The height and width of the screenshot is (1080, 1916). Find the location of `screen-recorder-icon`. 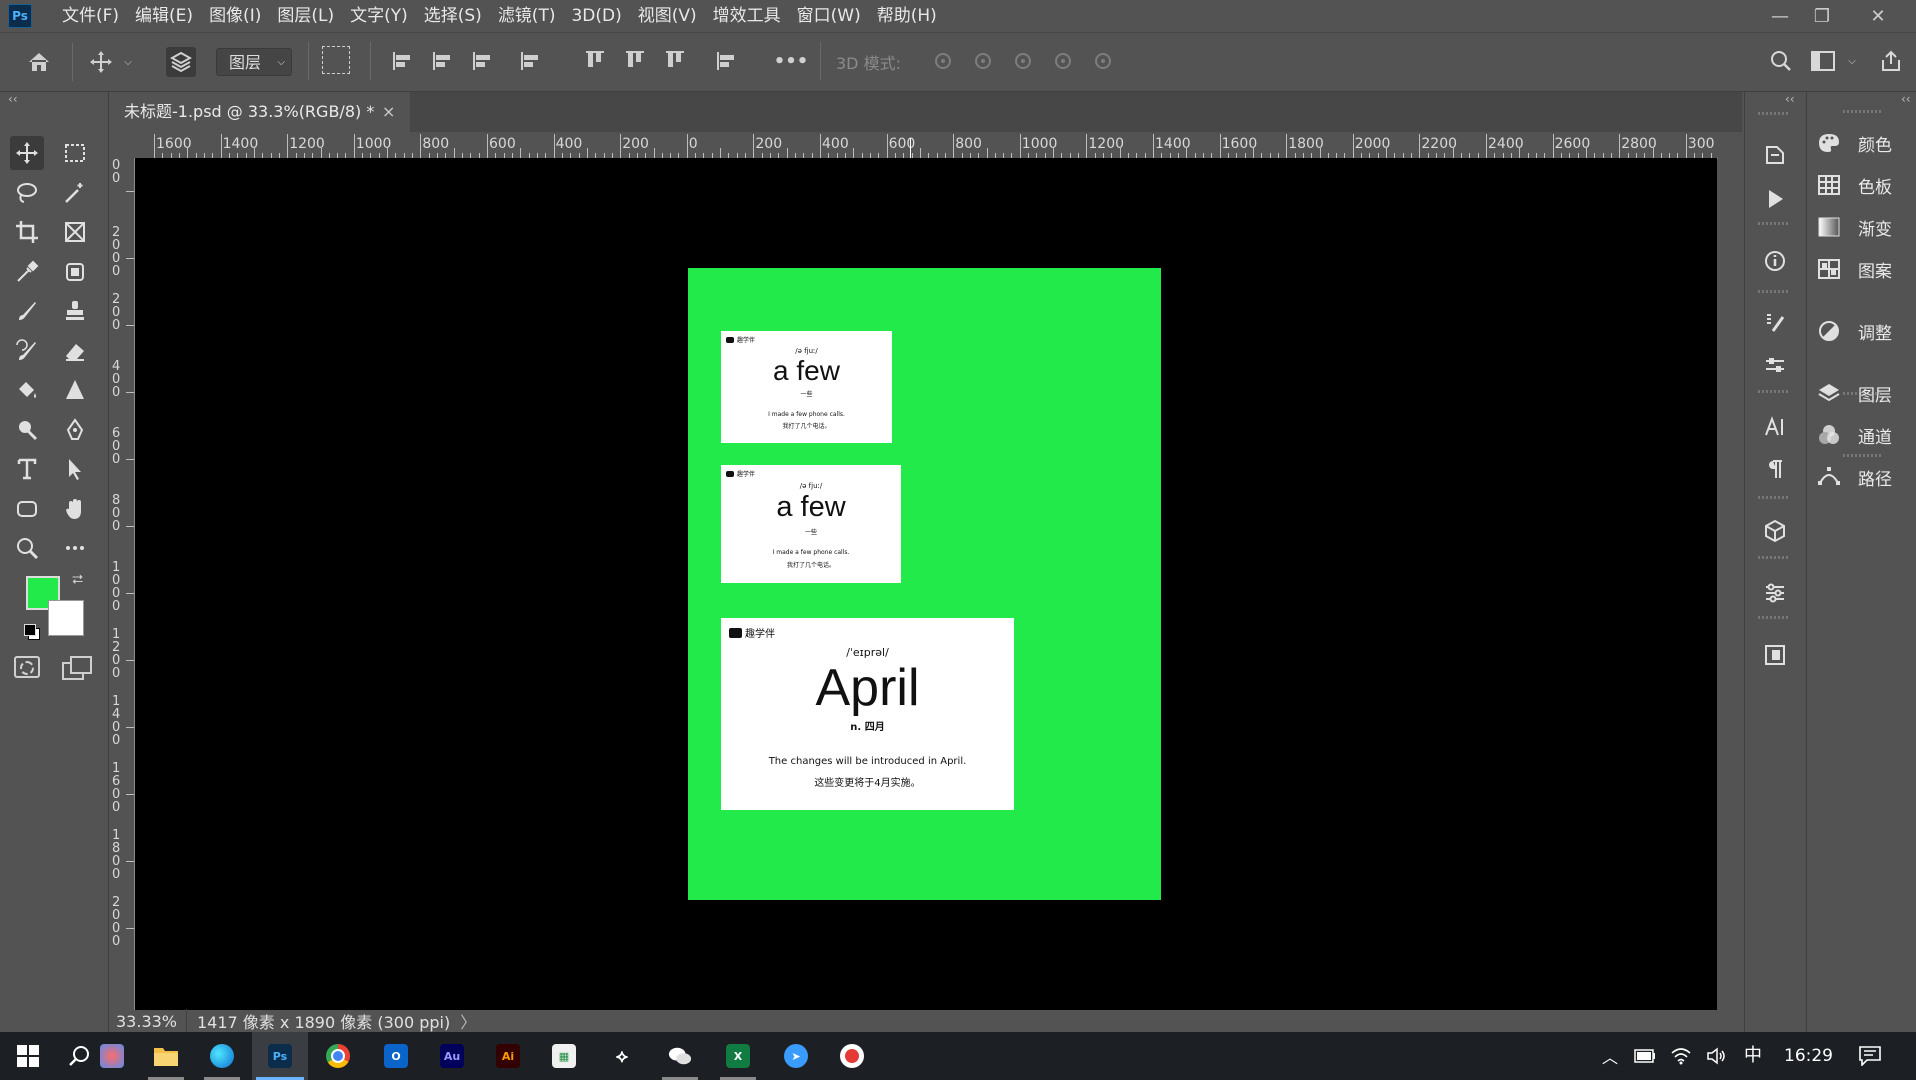

screen-recorder-icon is located at coordinates (852, 1056).